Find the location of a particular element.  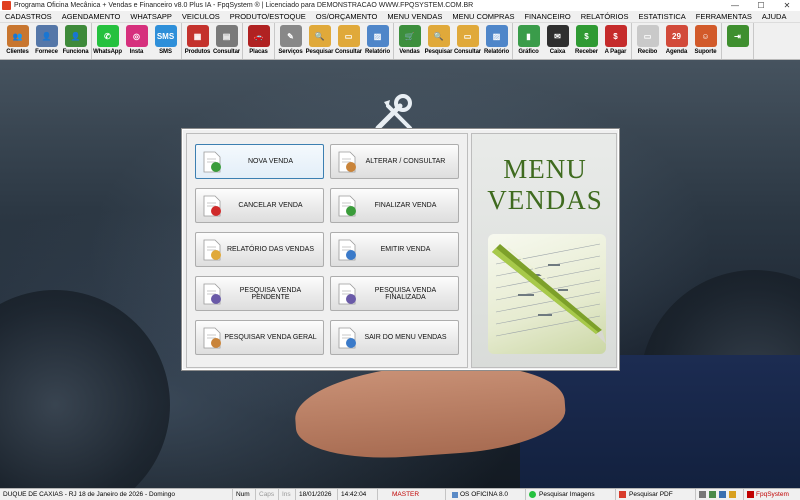

menu-agendamento: AGENDAMENTO is located at coordinates (91, 16).